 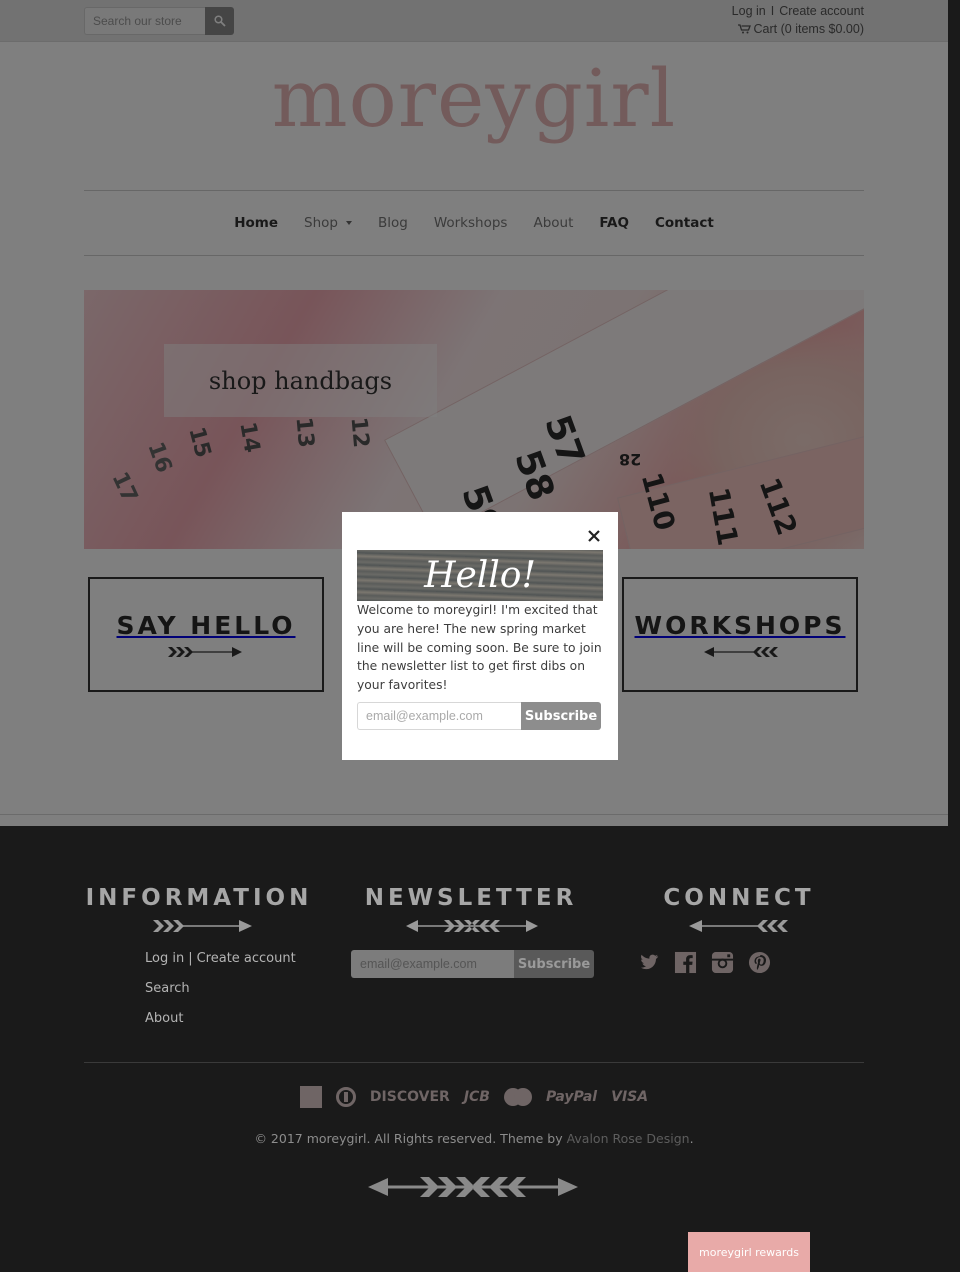 What do you see at coordinates (471, 898) in the screenshot?
I see `newsletter-heading: NEWSLETTER` at bounding box center [471, 898].